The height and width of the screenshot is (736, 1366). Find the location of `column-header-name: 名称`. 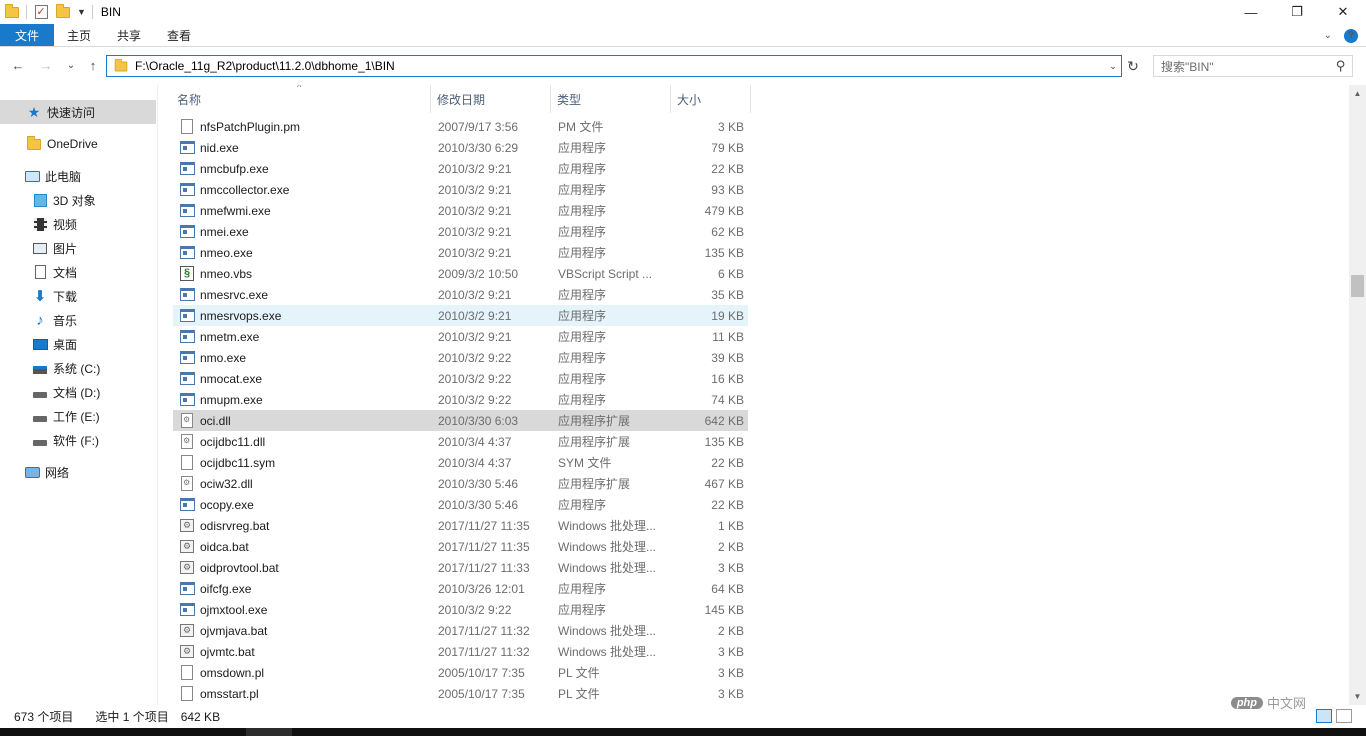

column-header-name: 名称 is located at coordinates (301, 99).